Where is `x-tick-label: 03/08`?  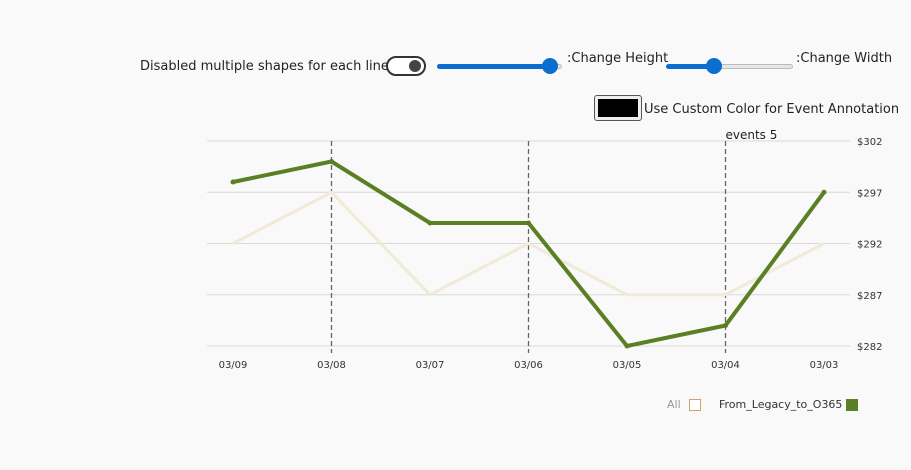 x-tick-label: 03/08 is located at coordinates (331, 365).